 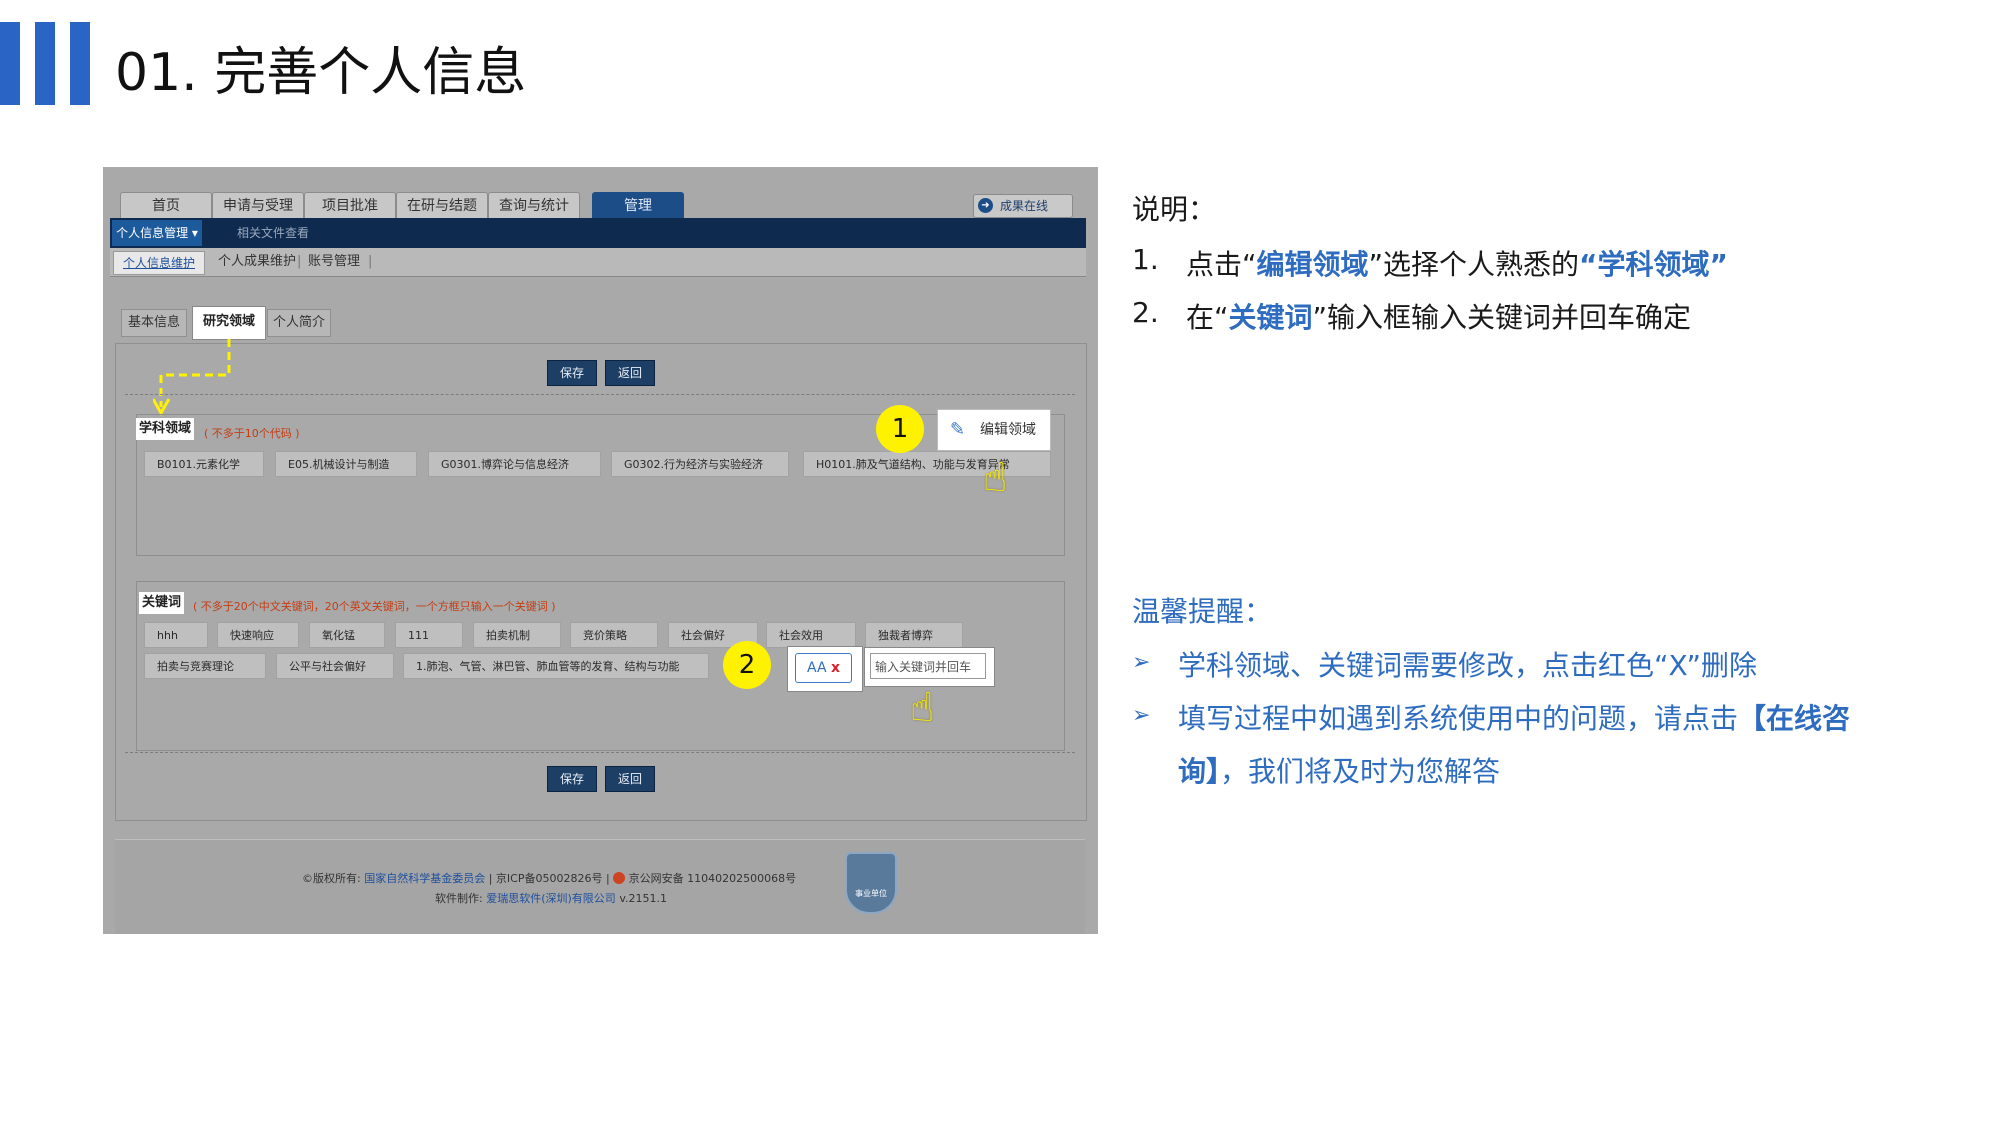 What do you see at coordinates (370, 261) in the screenshot?
I see `subnav-sep-2: |` at bounding box center [370, 261].